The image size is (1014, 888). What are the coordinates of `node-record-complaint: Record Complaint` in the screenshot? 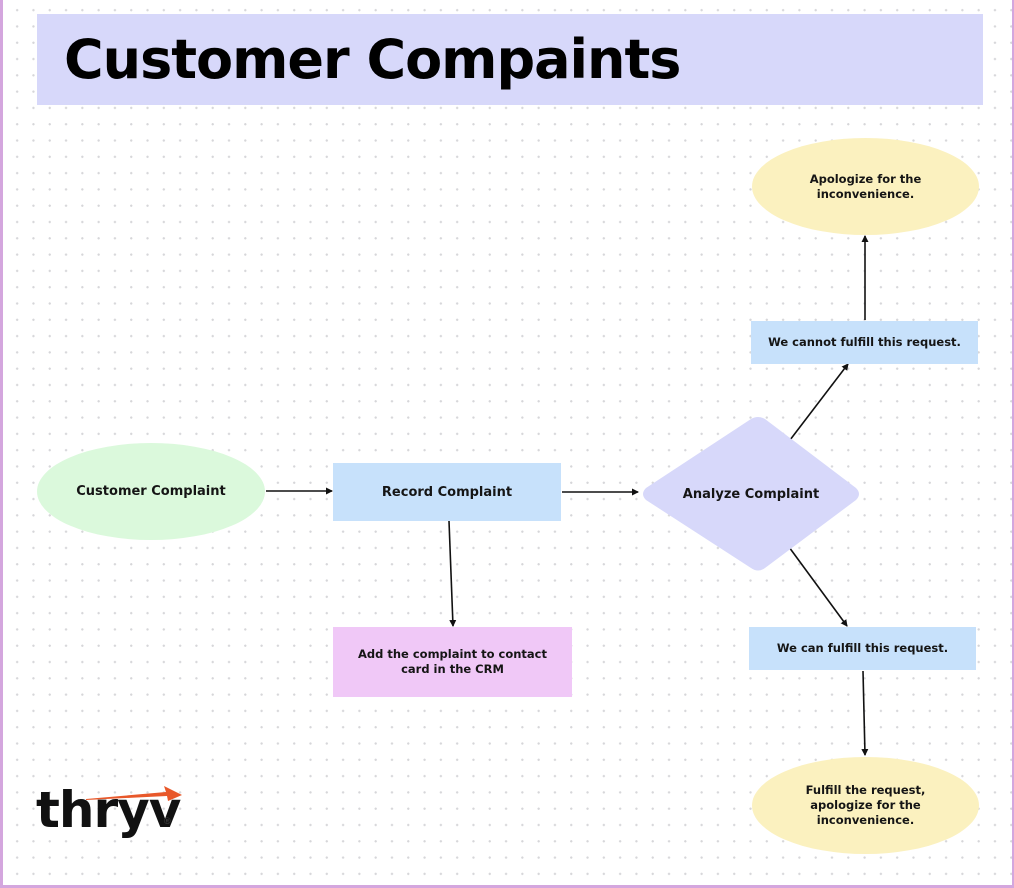 It's located at (447, 492).